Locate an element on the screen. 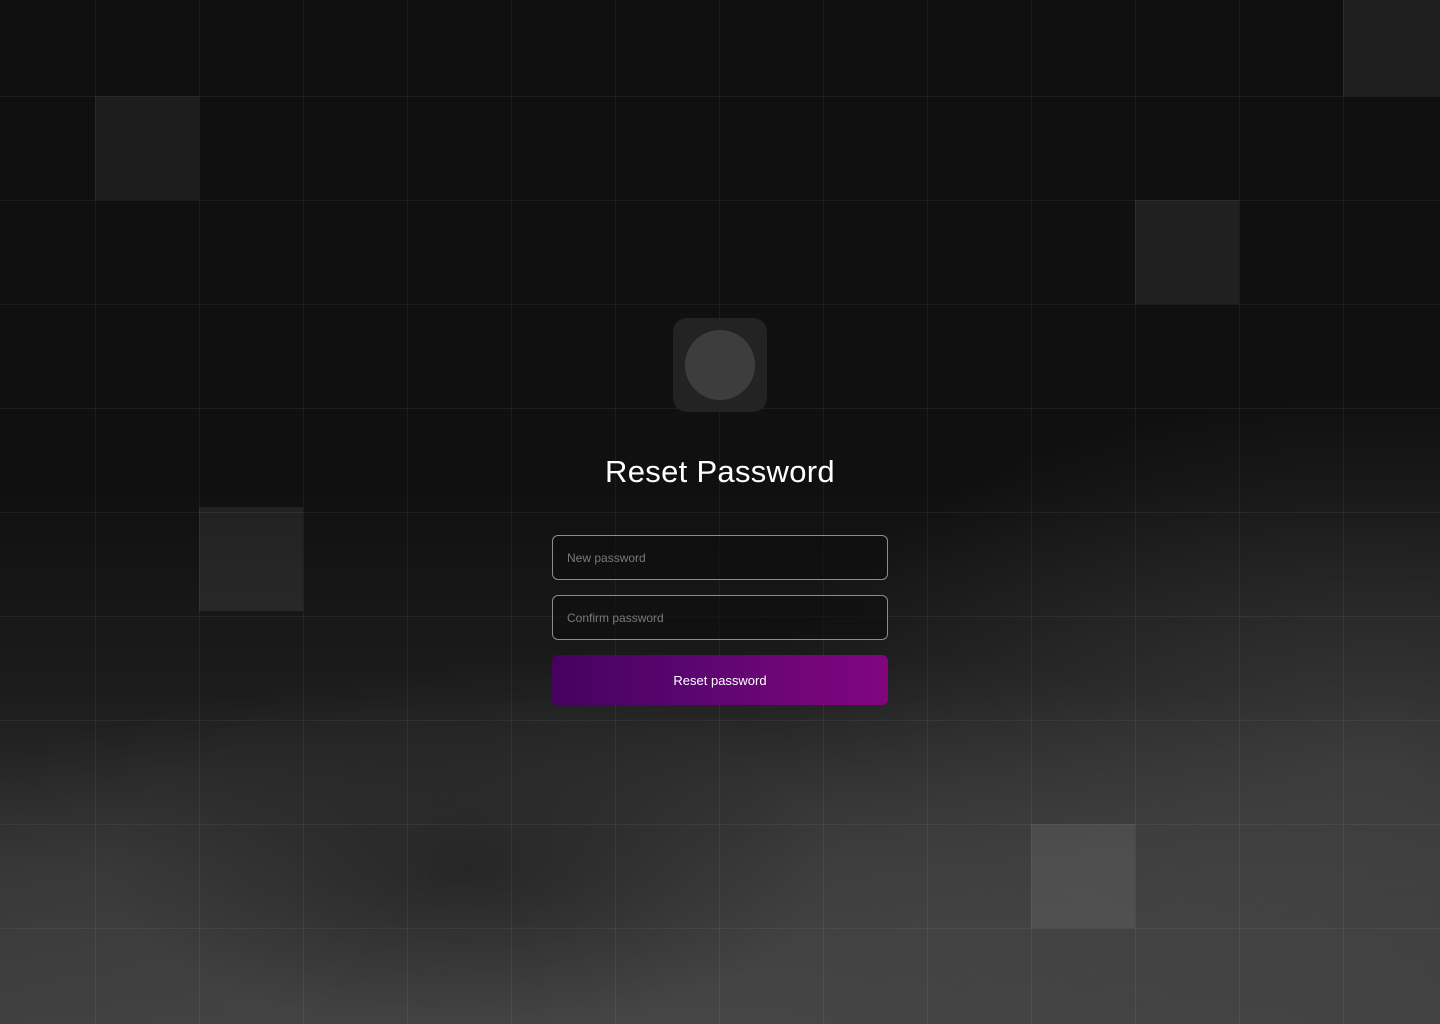 The height and width of the screenshot is (1024, 1440). confirm-password-field is located at coordinates (720, 617).